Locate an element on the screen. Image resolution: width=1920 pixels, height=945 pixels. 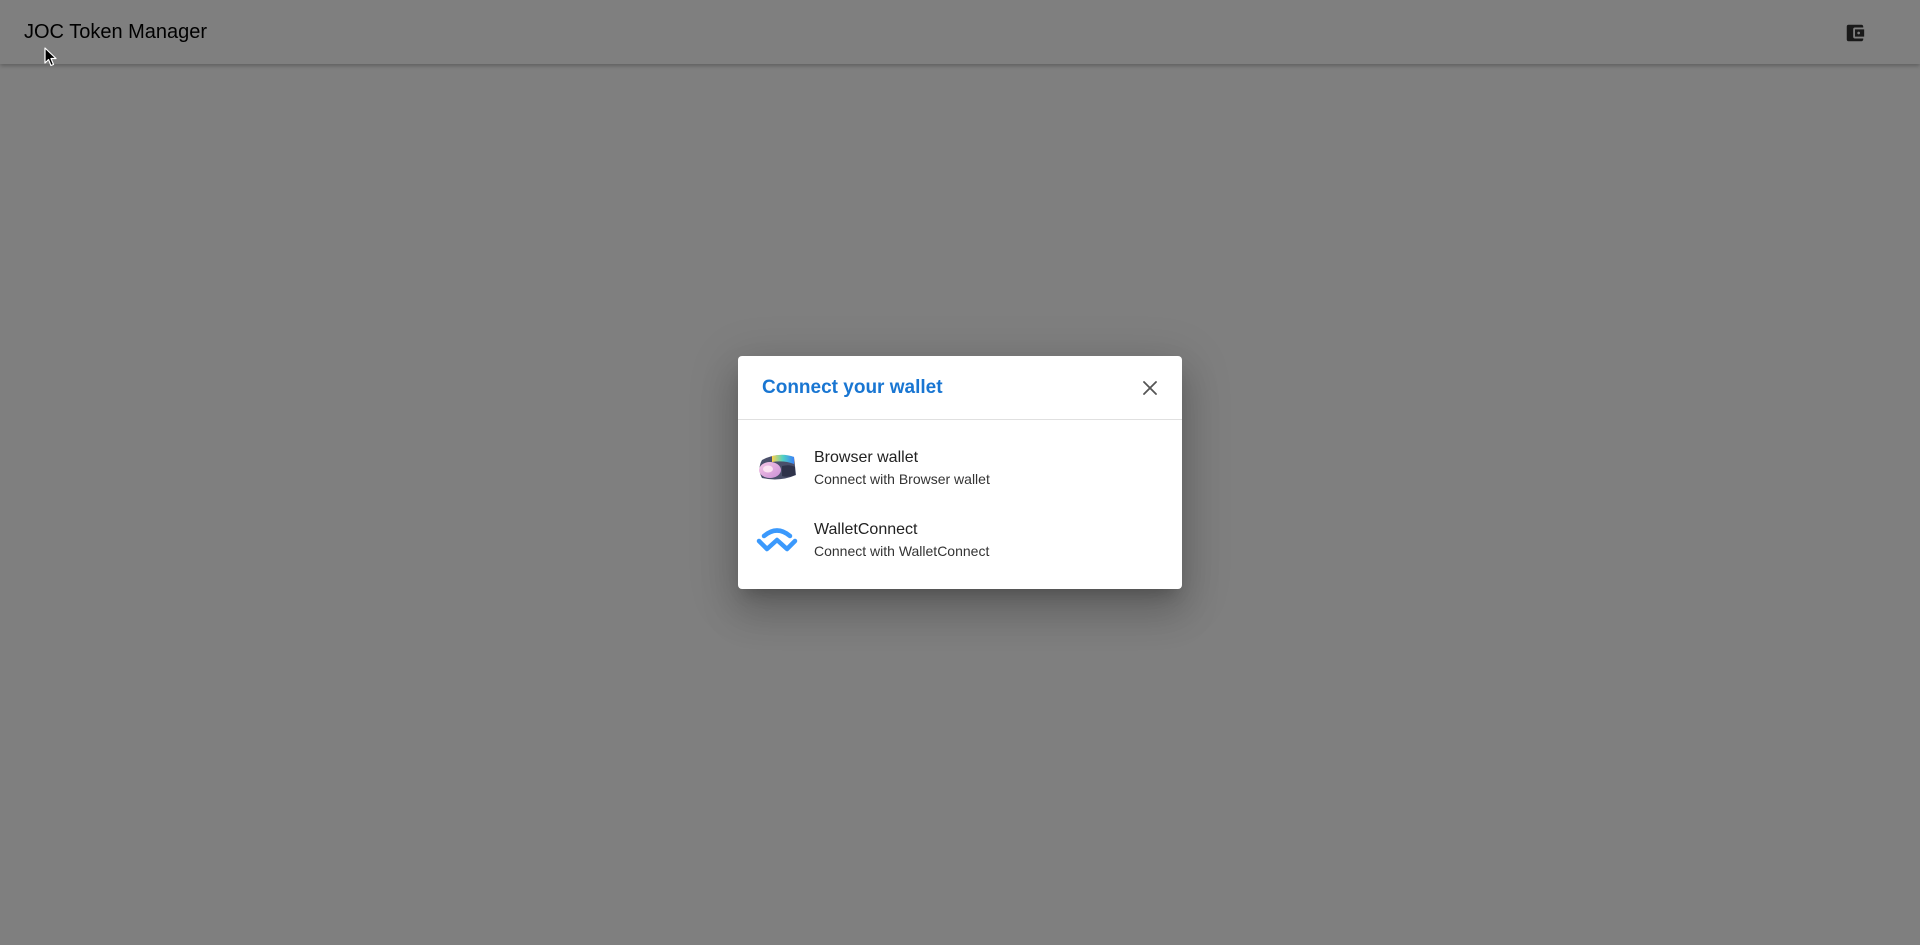
option-title: Browser wallet is located at coordinates (866, 457).